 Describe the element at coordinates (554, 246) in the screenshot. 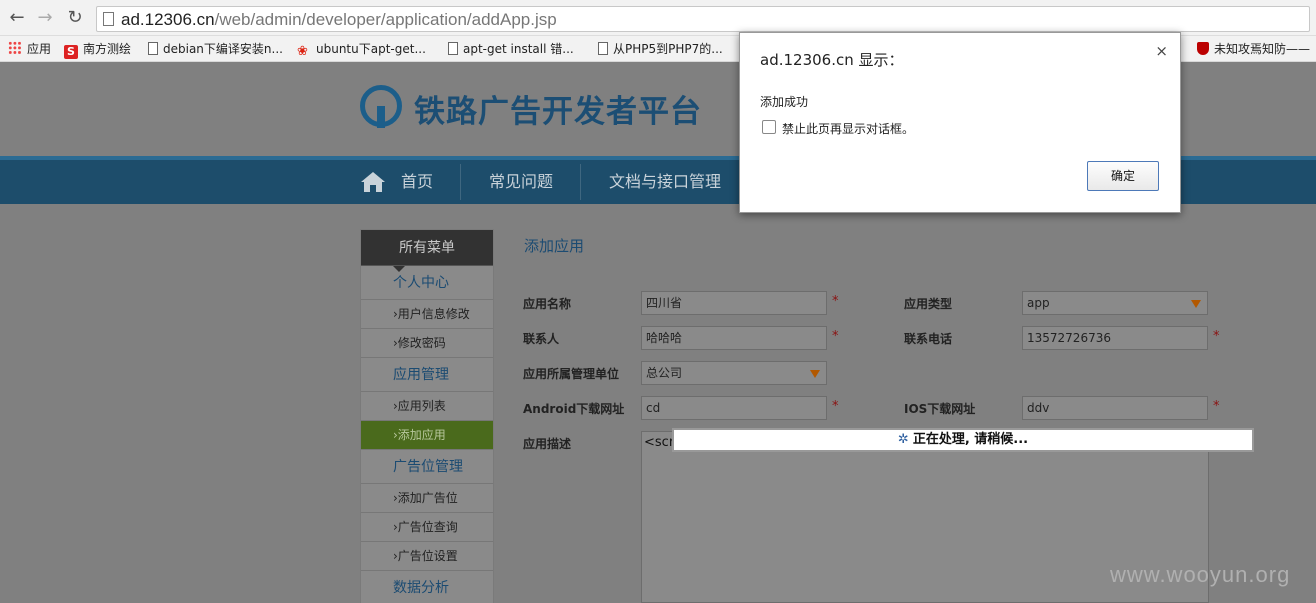

I see `page-title: 添加应用` at that location.